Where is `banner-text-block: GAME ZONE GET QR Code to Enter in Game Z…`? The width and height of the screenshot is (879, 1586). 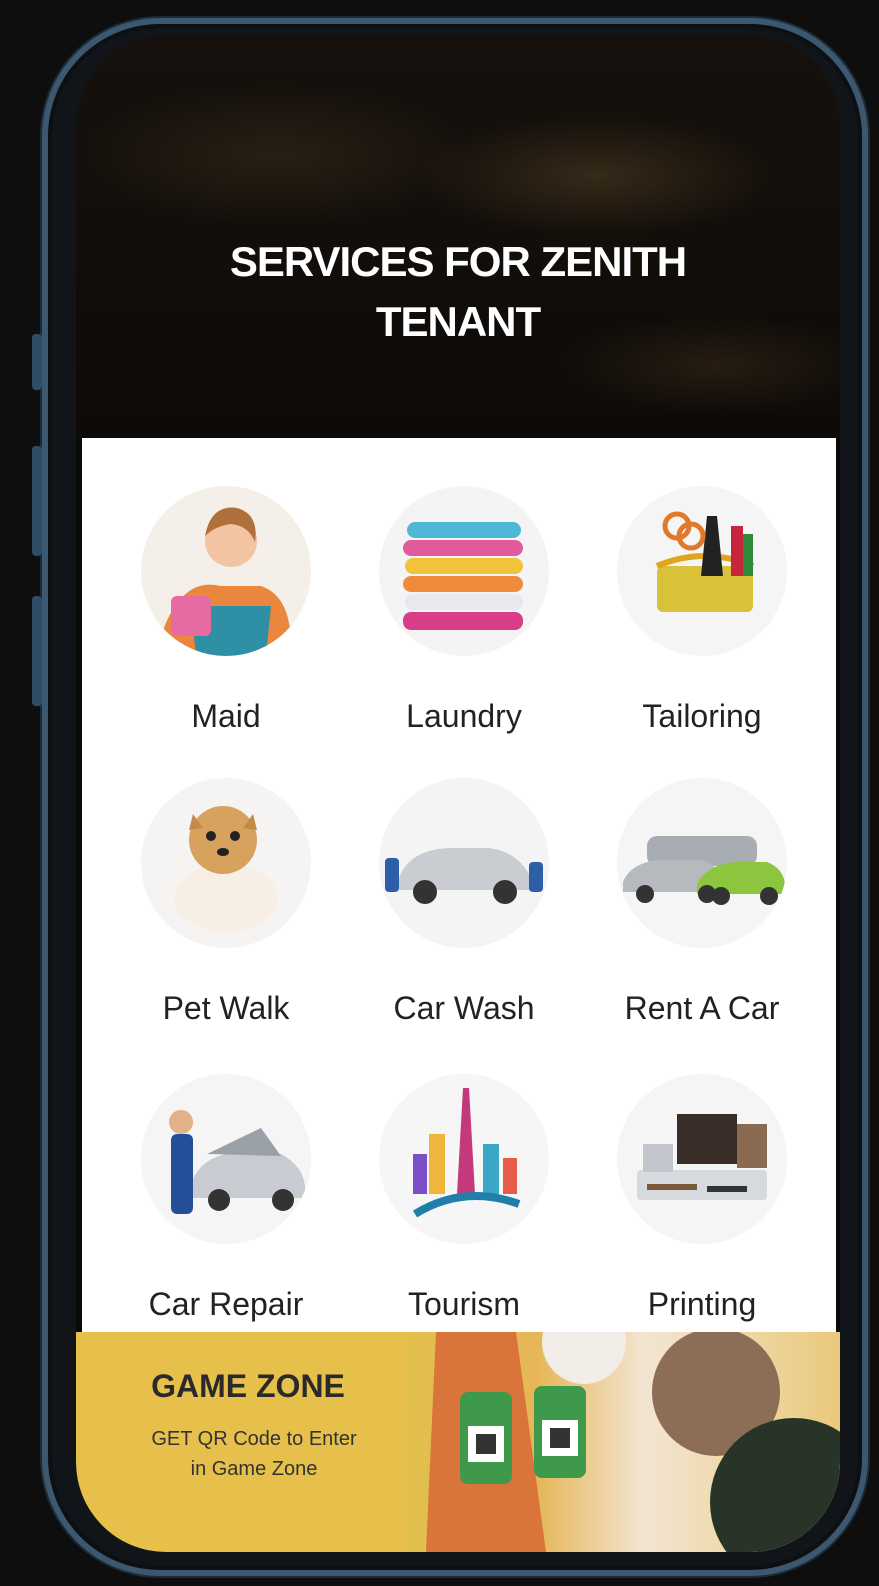 banner-text-block: GAME ZONE GET QR Code to Enter in Game Z… is located at coordinates (241, 1442).